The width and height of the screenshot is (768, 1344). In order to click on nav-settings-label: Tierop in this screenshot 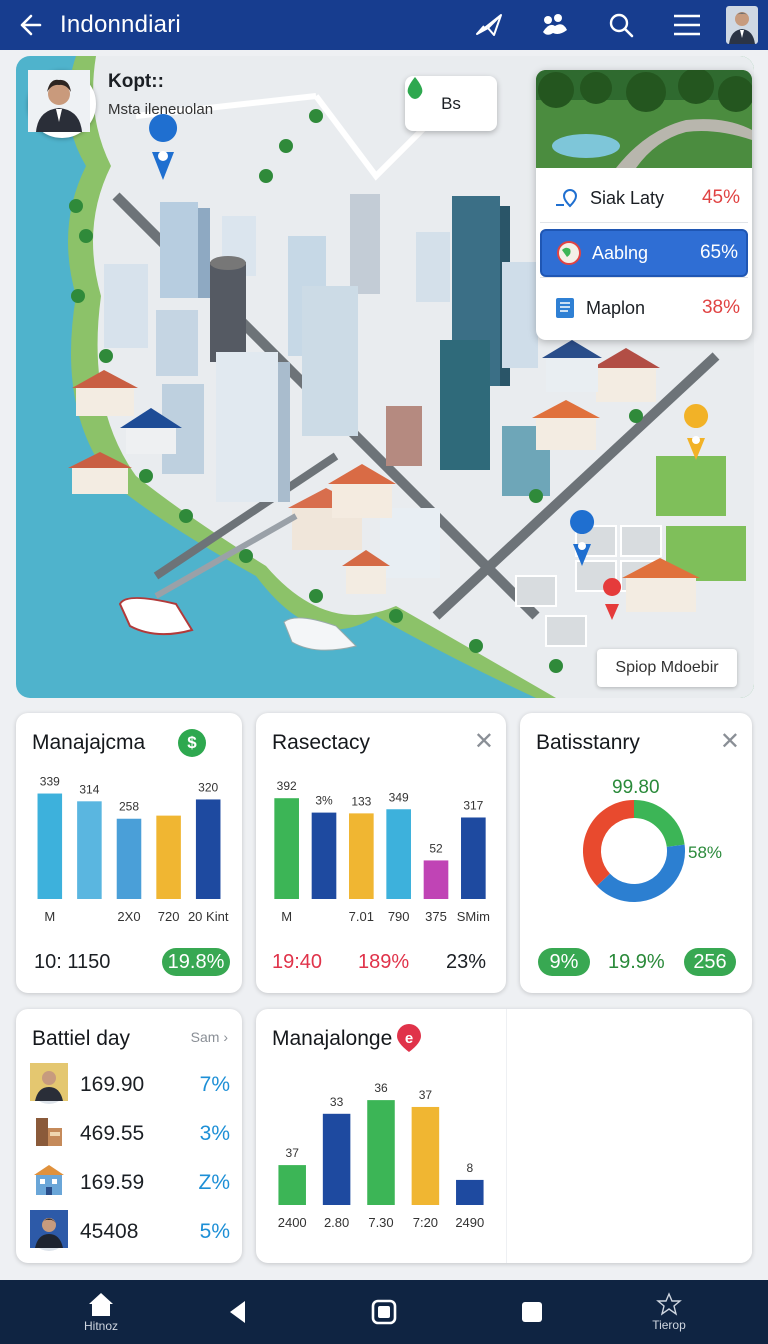, I will do `click(669, 1325)`.